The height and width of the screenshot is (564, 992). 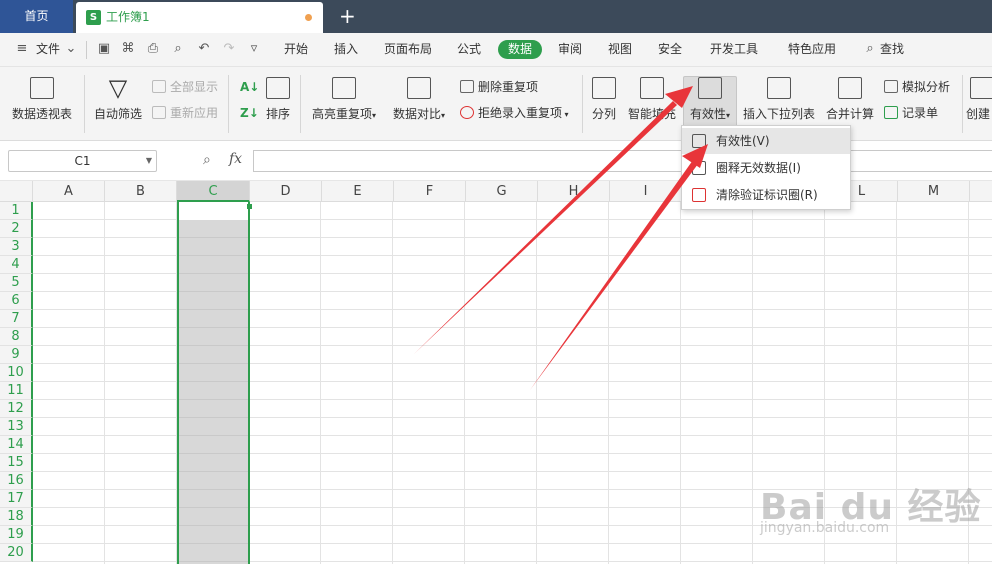 I want to click on clear-circles-icon, so click(x=699, y=195).